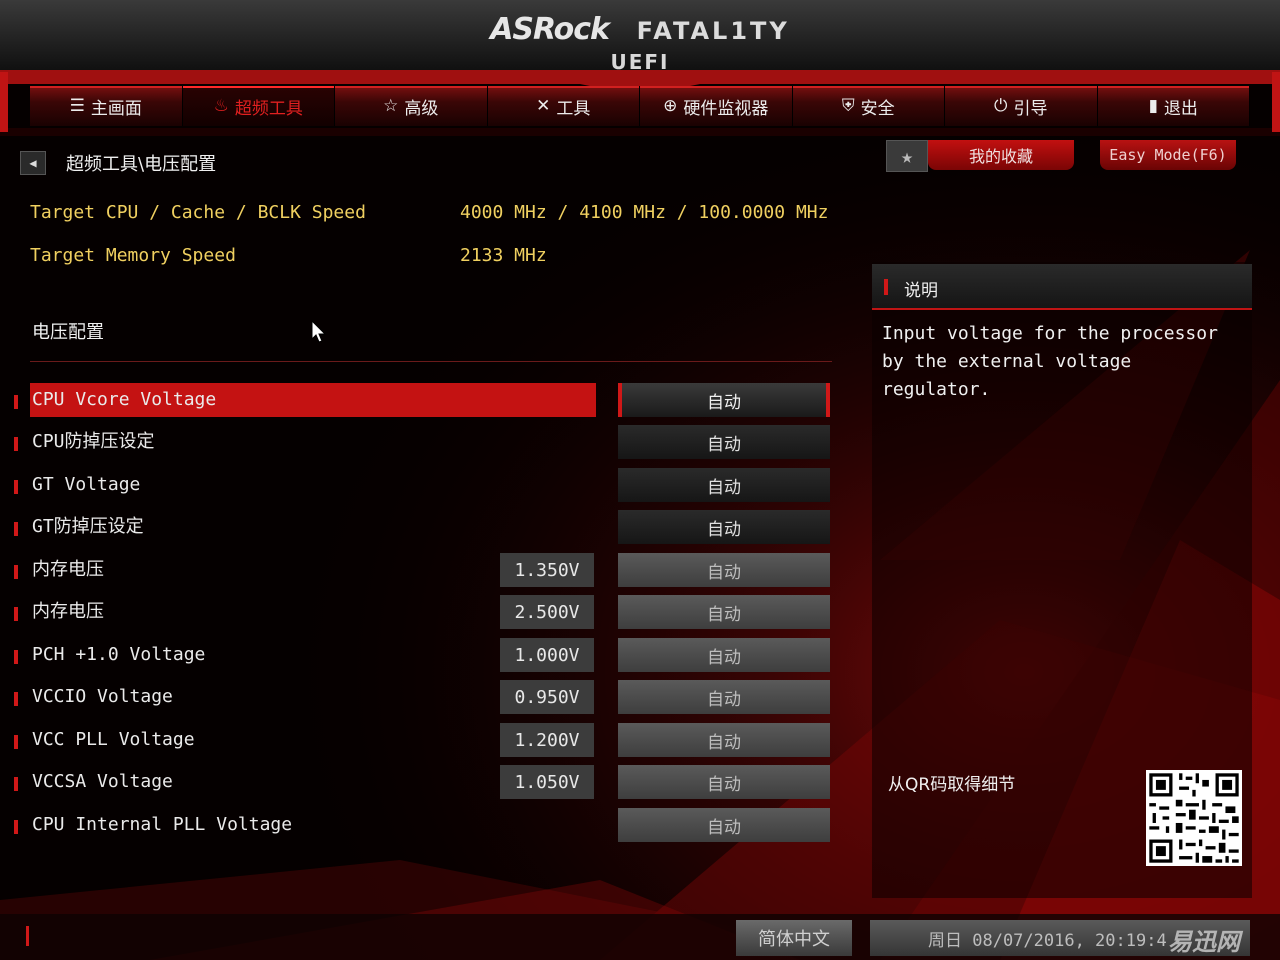 This screenshot has width=1280, height=960. I want to click on setting-row-vccio-voltage: VCCIO Voltage 0.950V 自动, so click(424, 698).